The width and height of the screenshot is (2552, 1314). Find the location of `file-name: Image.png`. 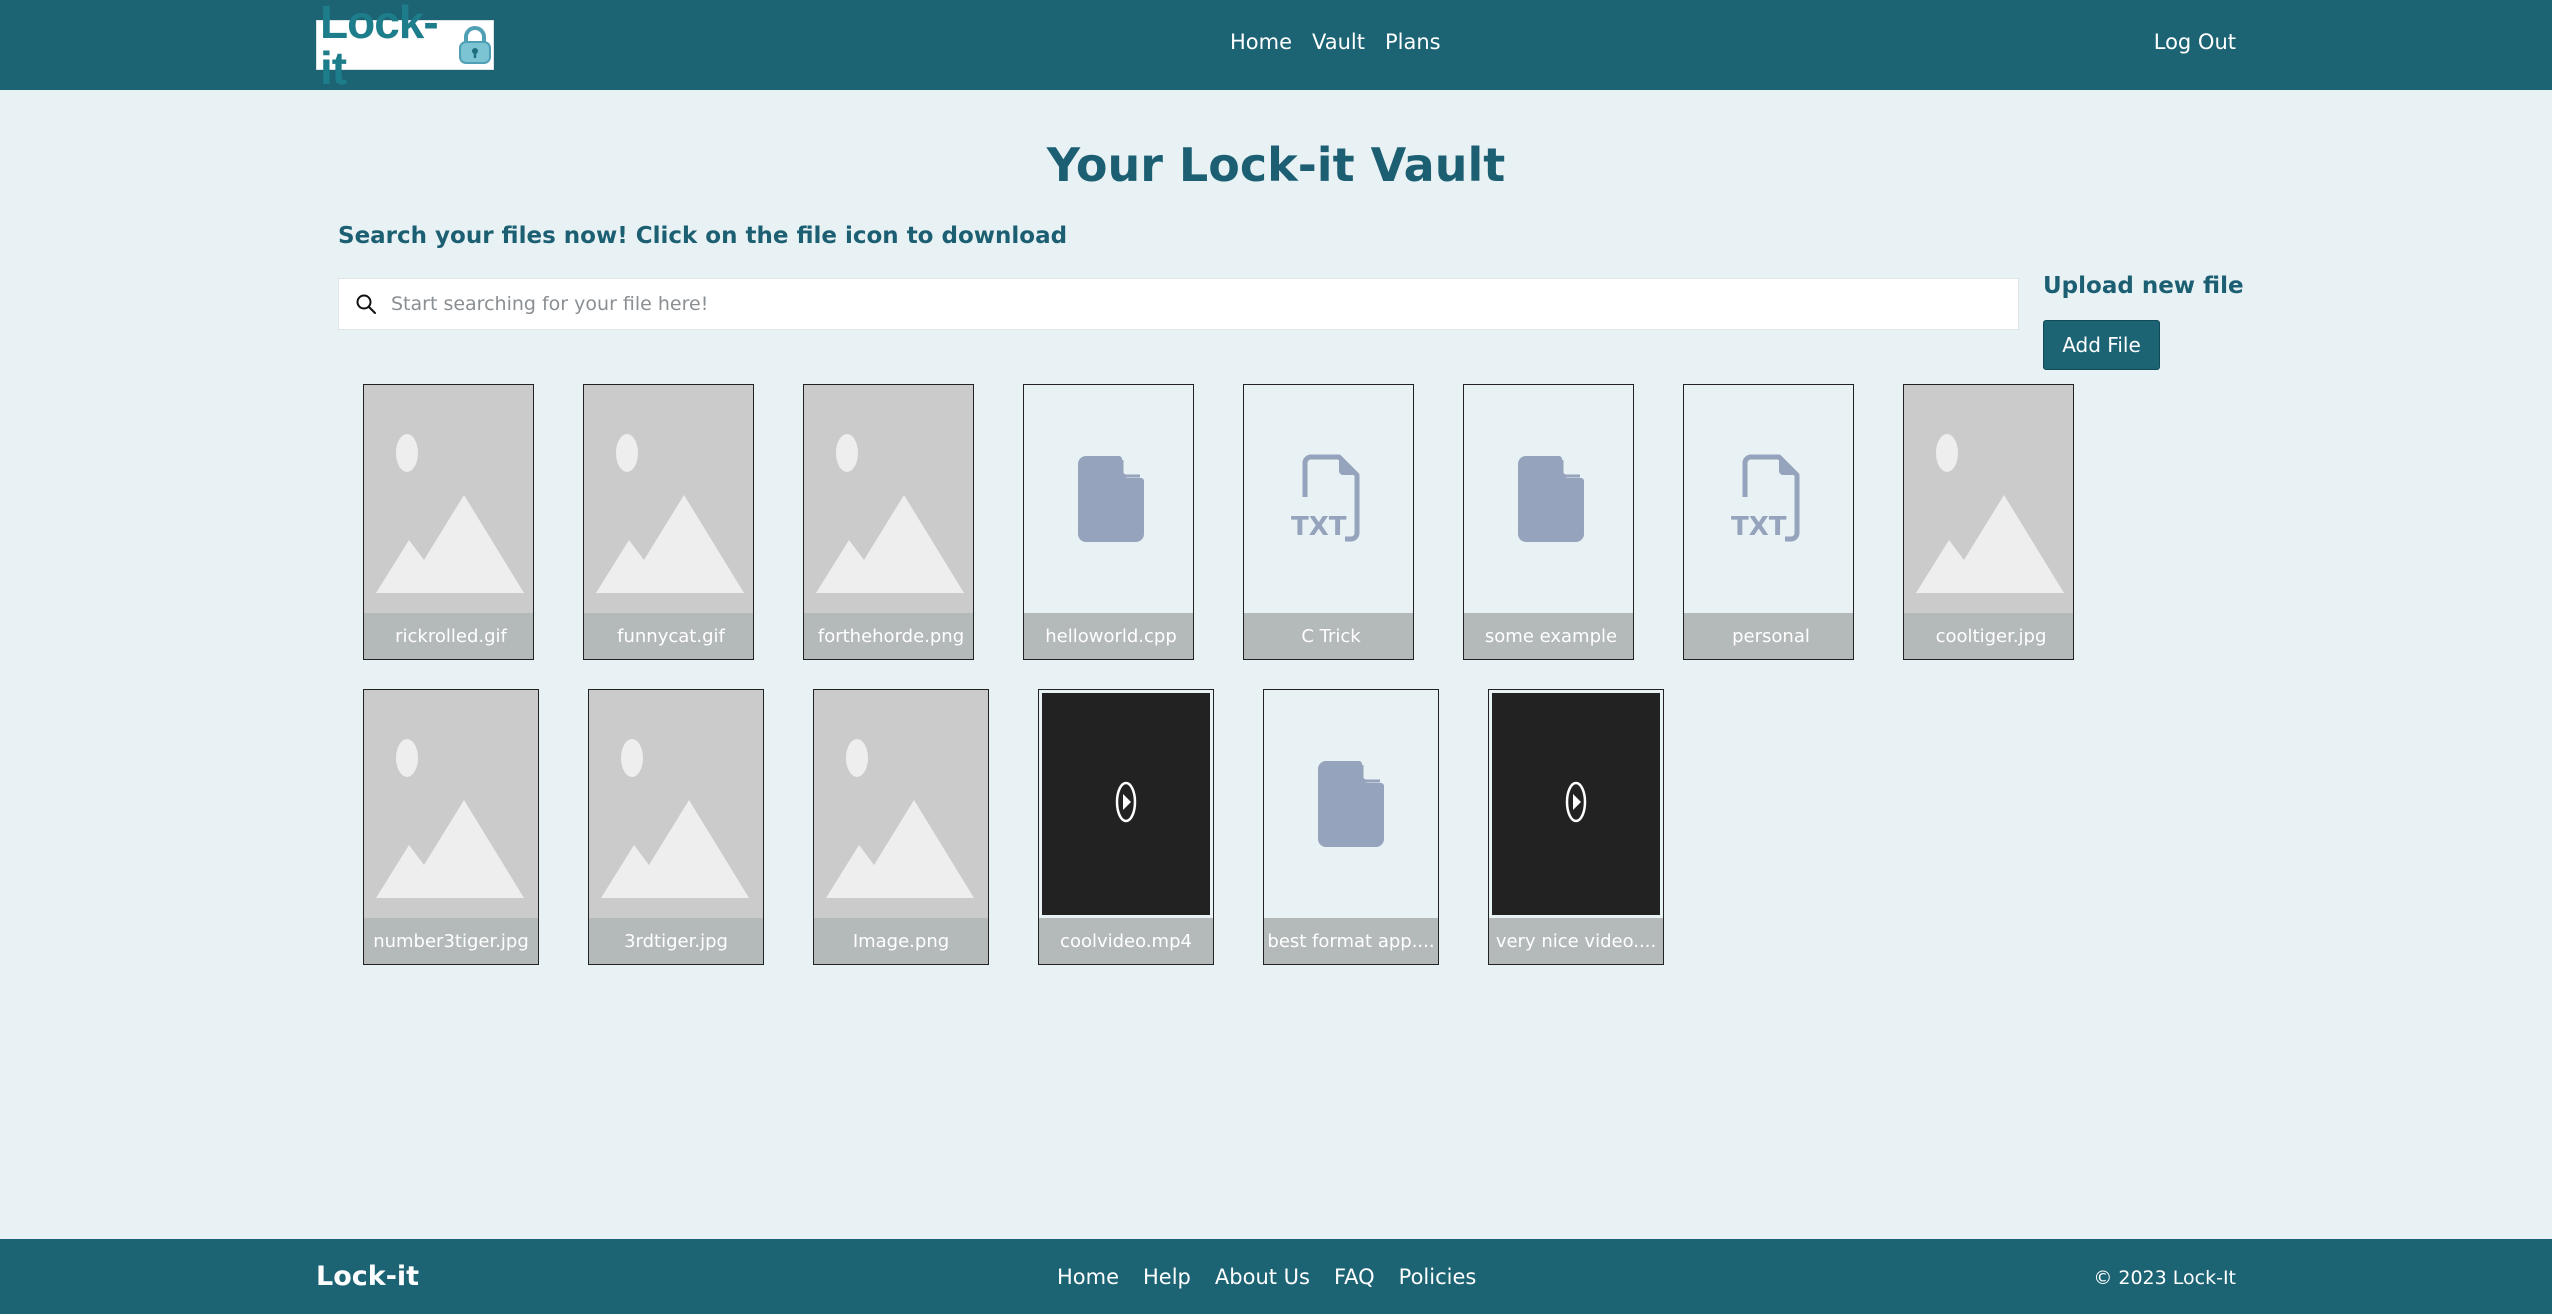

file-name: Image.png is located at coordinates (901, 941).